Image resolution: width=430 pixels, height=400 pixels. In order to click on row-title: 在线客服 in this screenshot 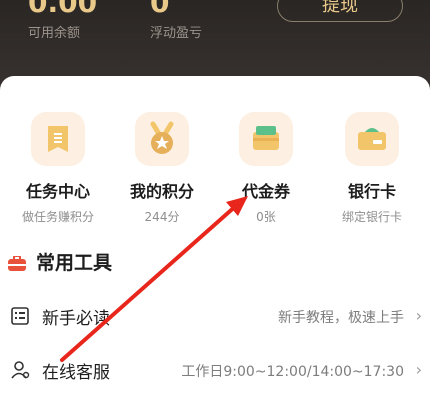, I will do `click(76, 373)`.